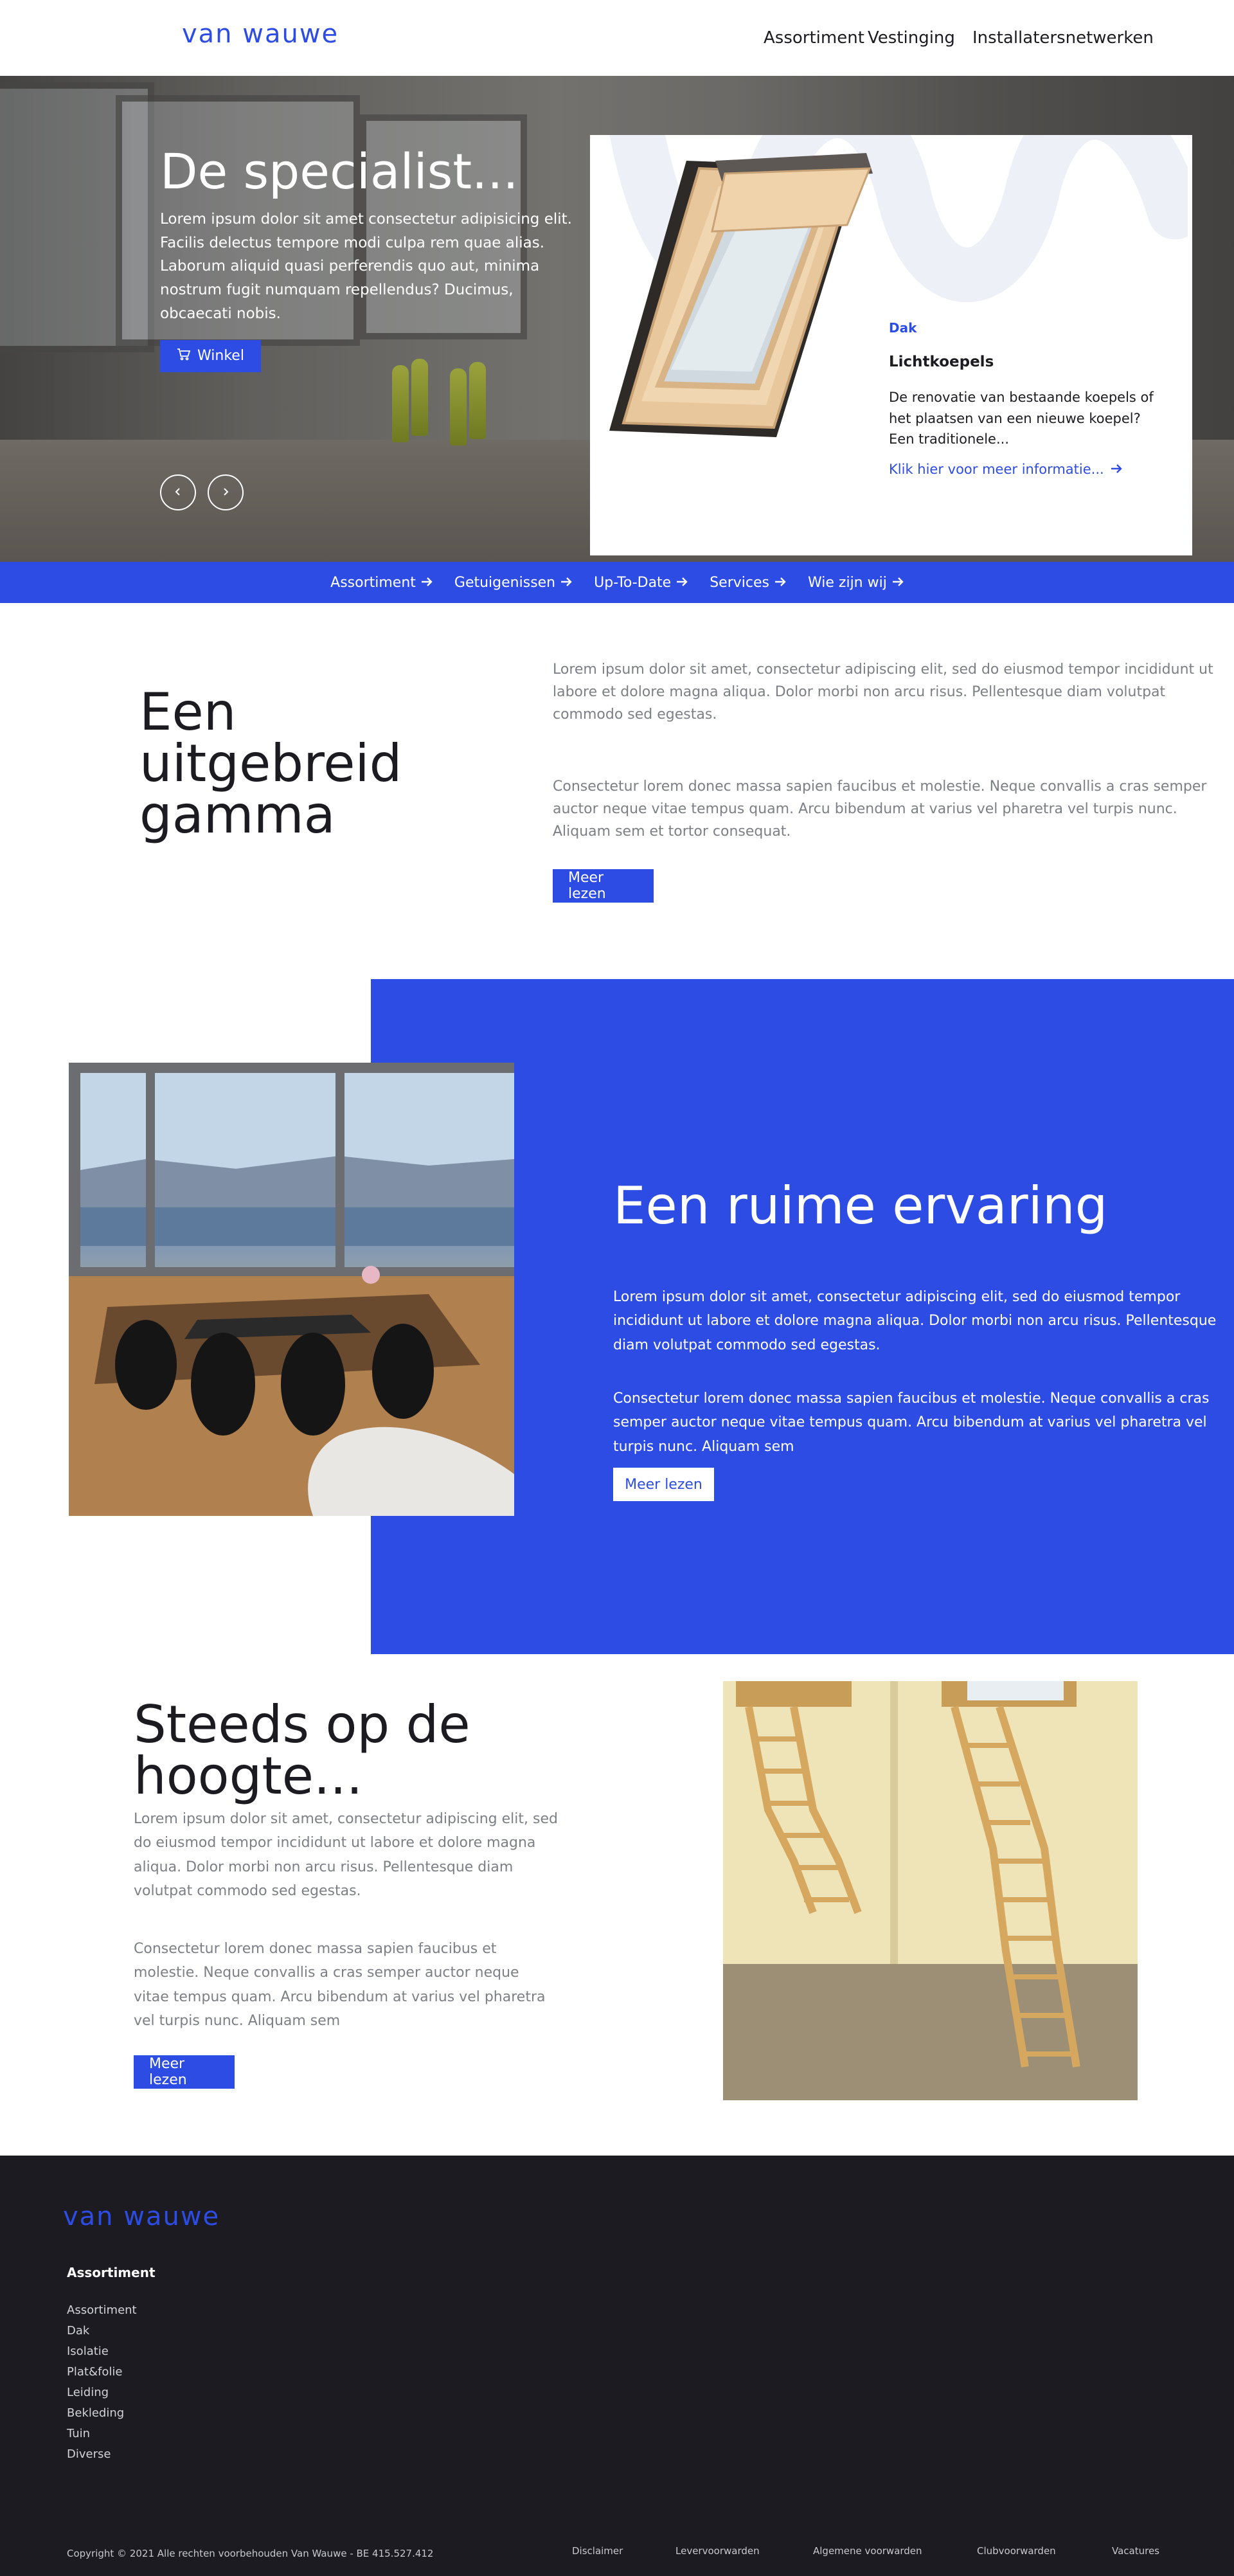 The height and width of the screenshot is (2576, 1234). Describe the element at coordinates (1017, 2551) in the screenshot. I see `footer-legal-clubvoorwarden: Clubvoorwarden` at that location.